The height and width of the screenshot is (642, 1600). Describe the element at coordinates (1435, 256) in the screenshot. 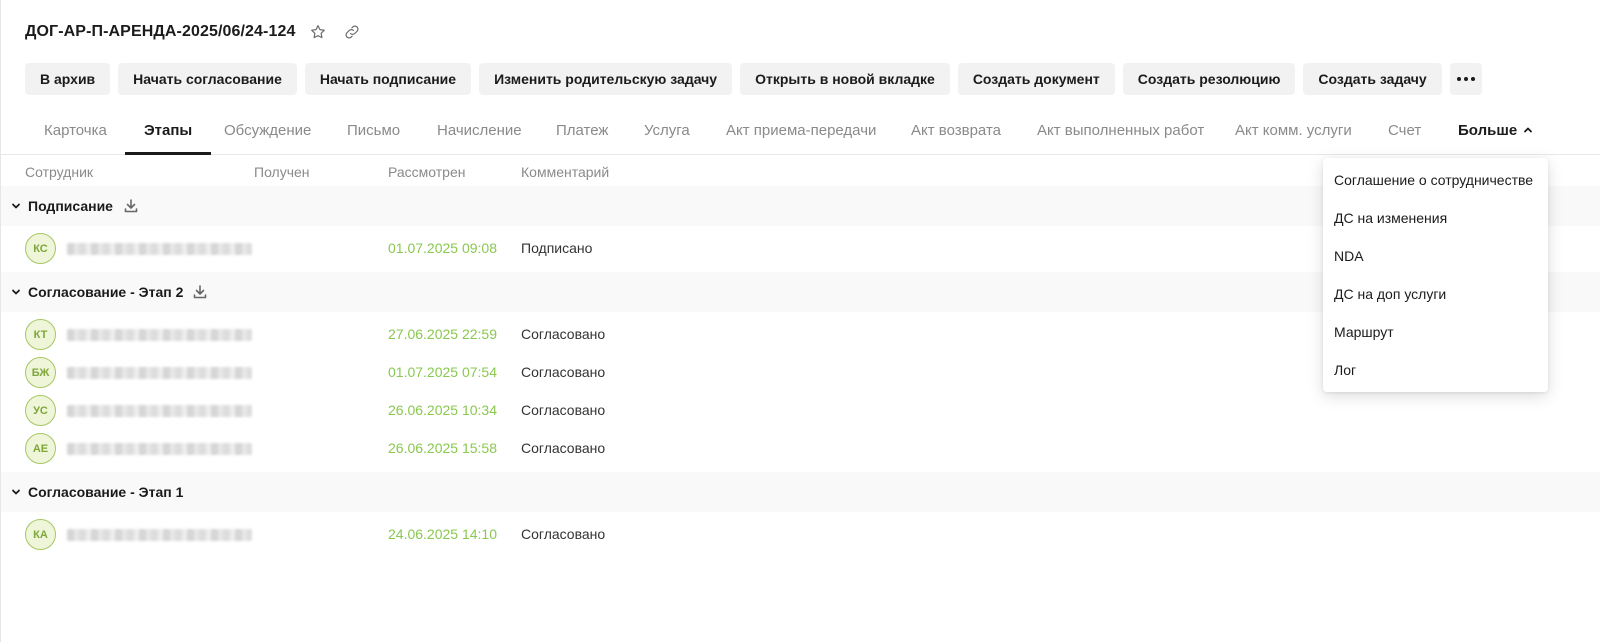

I see `menu-item-nda: NDA` at that location.